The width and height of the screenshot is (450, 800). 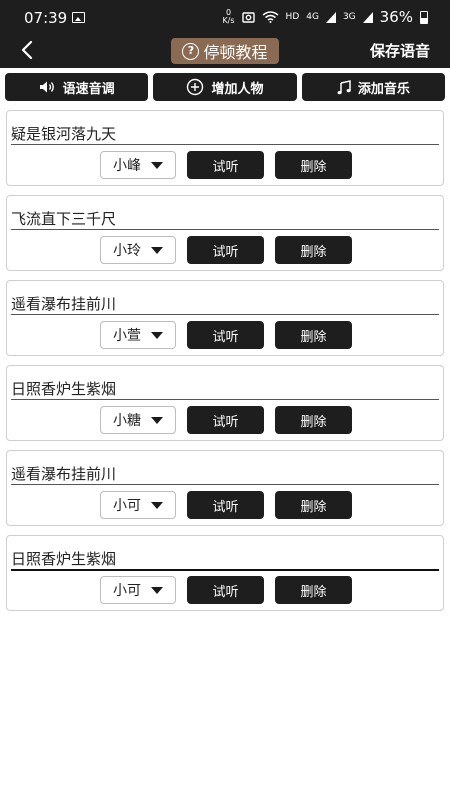 What do you see at coordinates (78, 17) in the screenshot?
I see `image-notification-icon` at bounding box center [78, 17].